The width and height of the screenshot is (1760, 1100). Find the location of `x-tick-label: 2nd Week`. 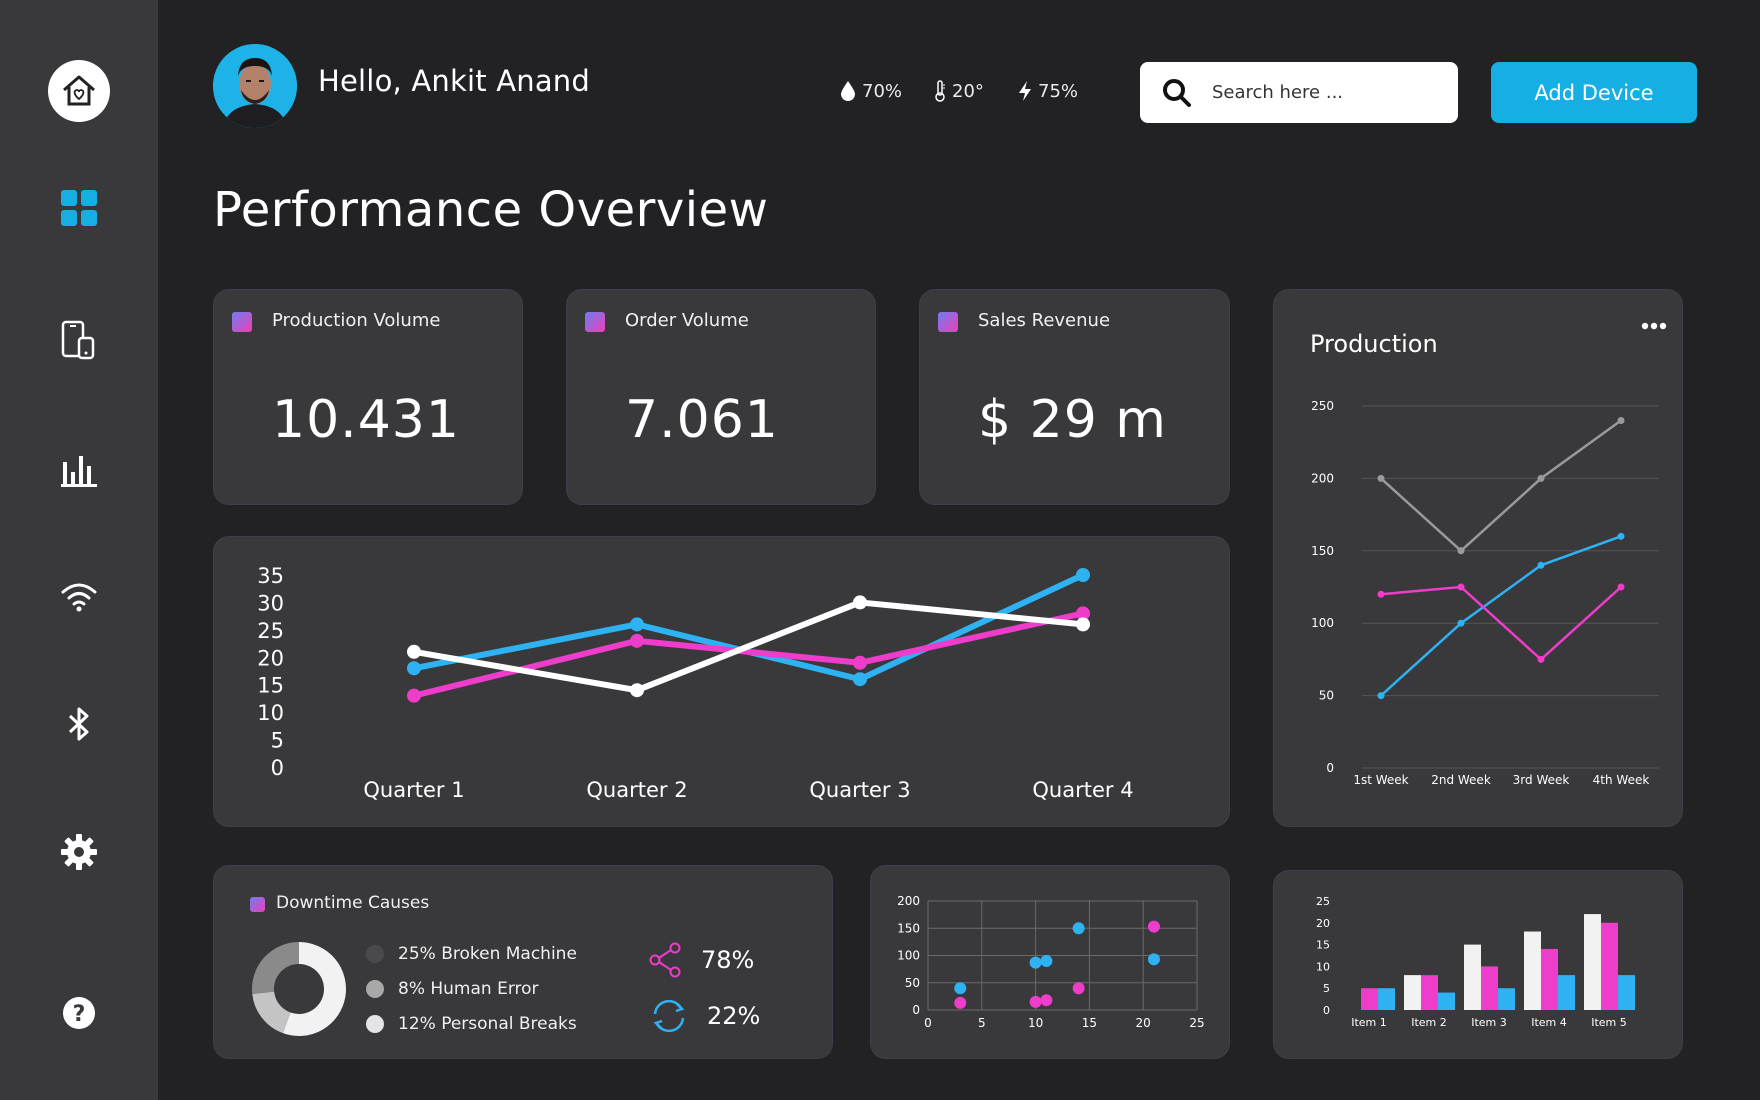

x-tick-label: 2nd Week is located at coordinates (1461, 780).